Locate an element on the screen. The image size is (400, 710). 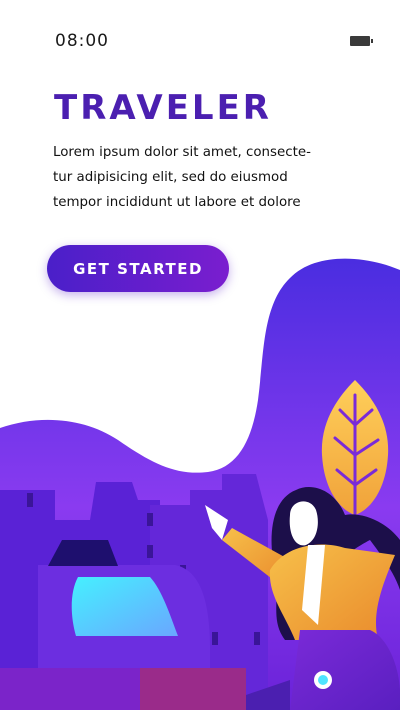
woman-jacket is located at coordinates (332, 592).